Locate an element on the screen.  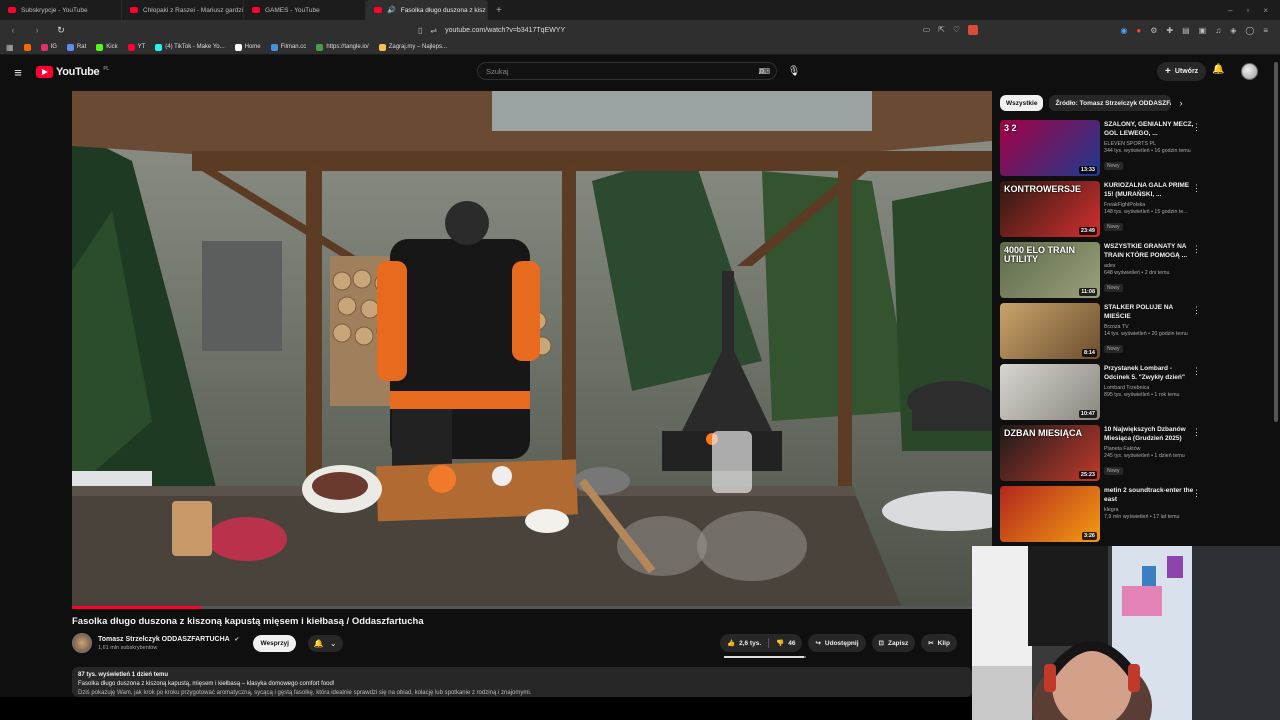
channel-name: Tomasz Strzelczyk ODDASZFARTUCHA is located at coordinates (163, 639).